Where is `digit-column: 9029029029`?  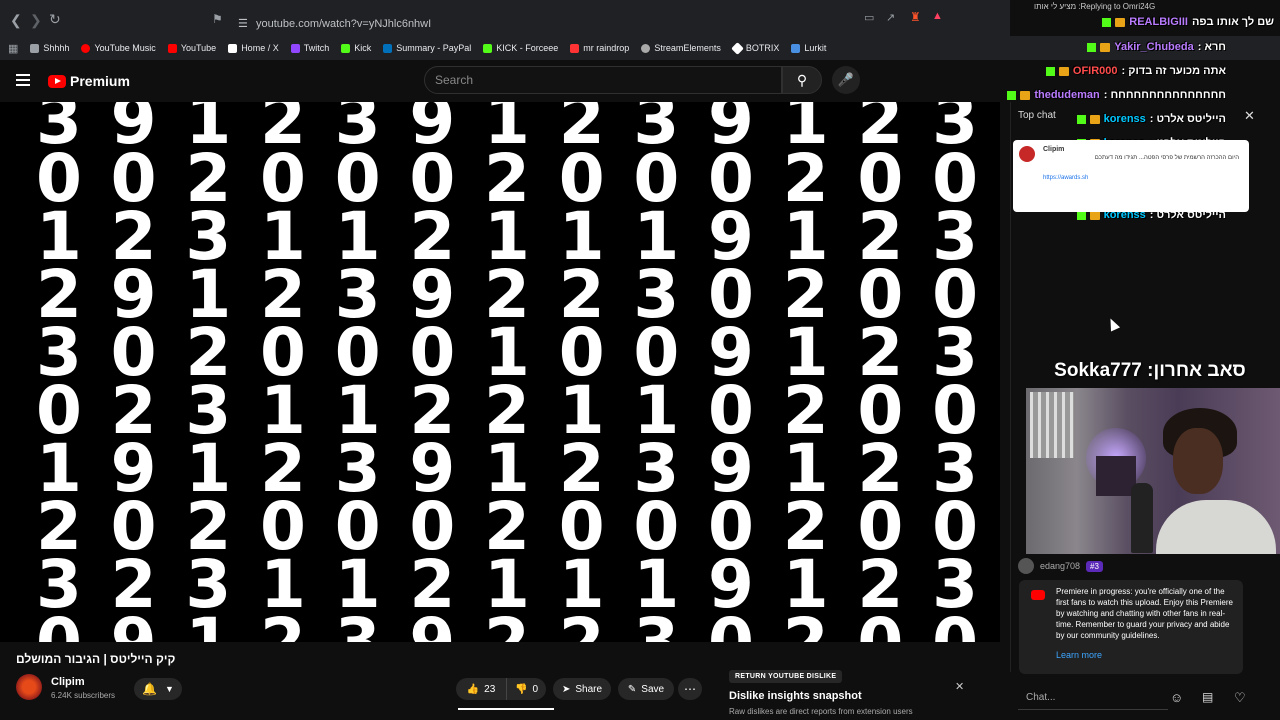 digit-column: 9029029029 is located at coordinates (432, 372).